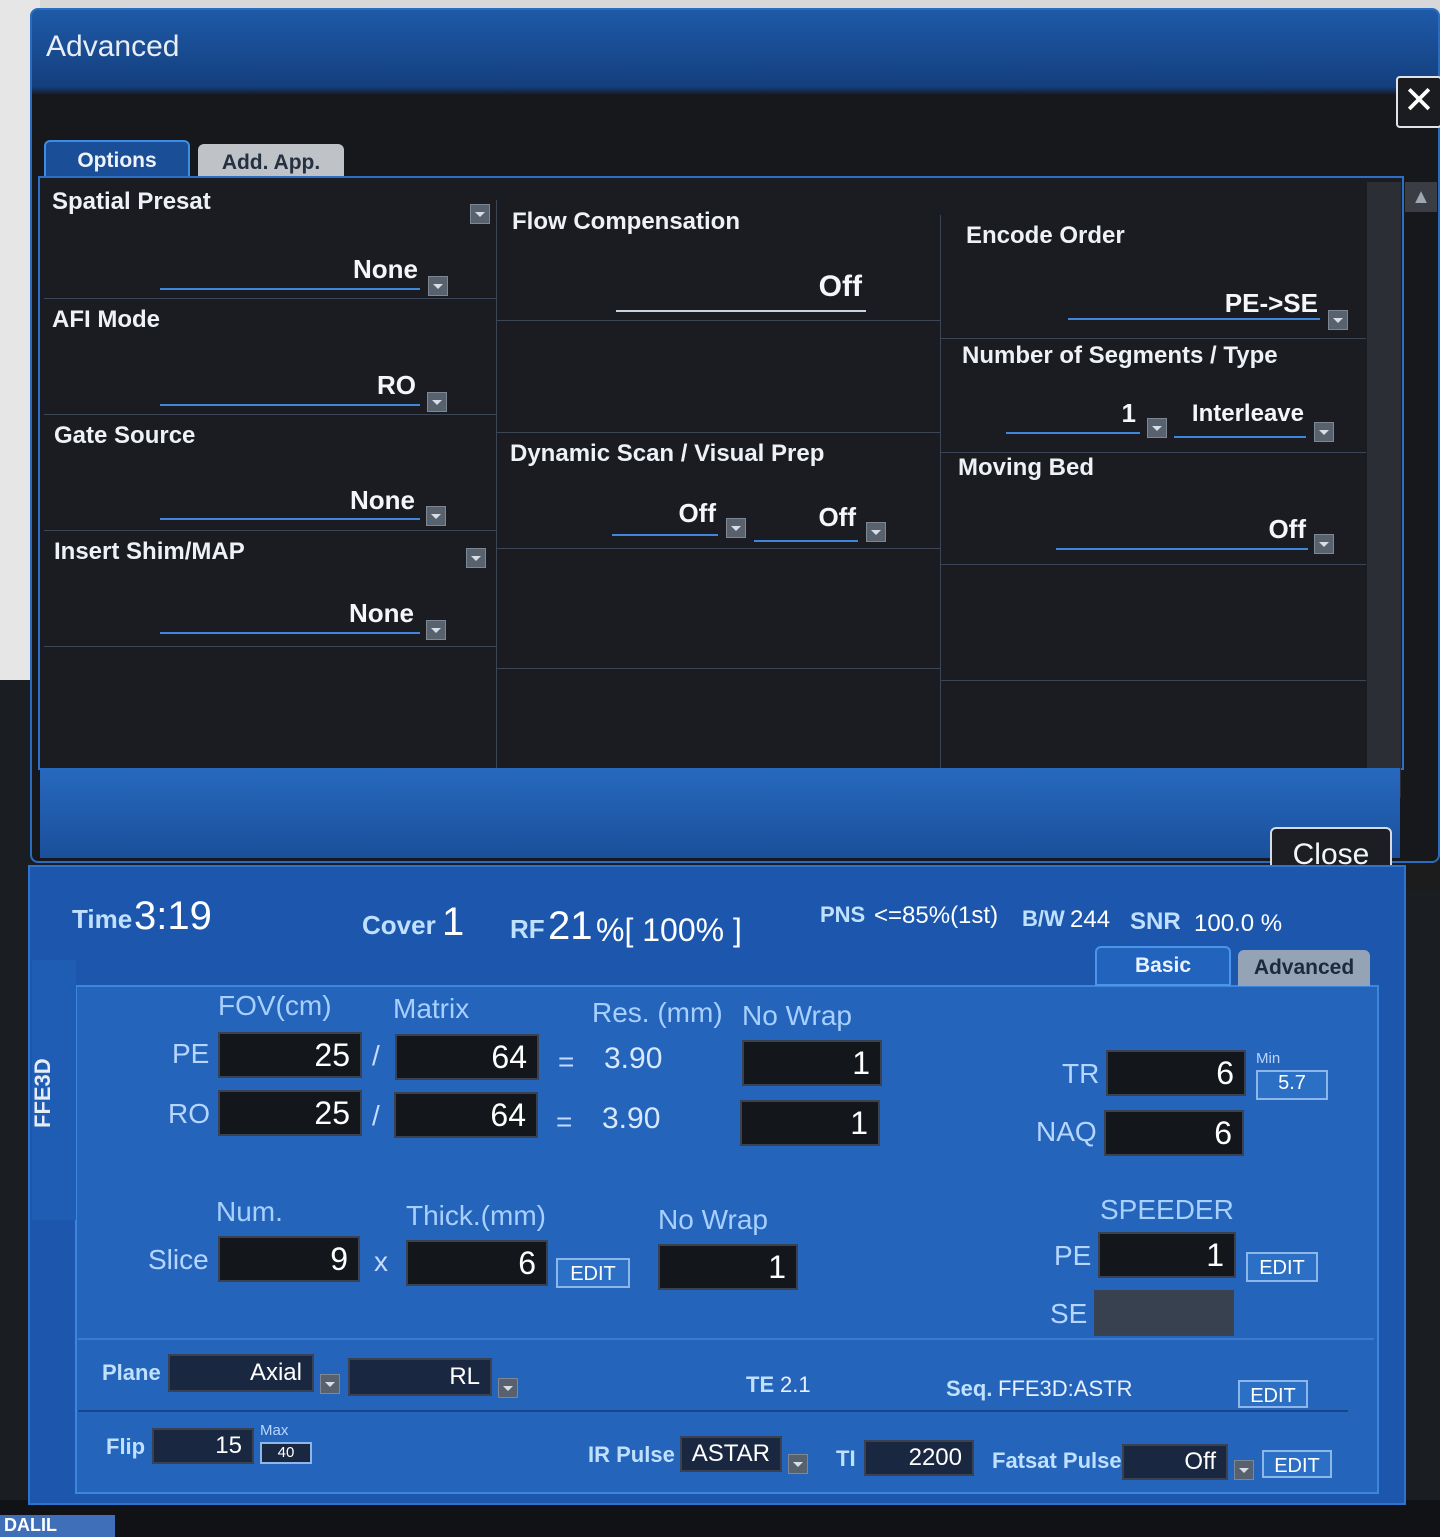 This screenshot has width=1440, height=1537. What do you see at coordinates (936, 915) in the screenshot?
I see `pns-value: <=85%(1st)` at bounding box center [936, 915].